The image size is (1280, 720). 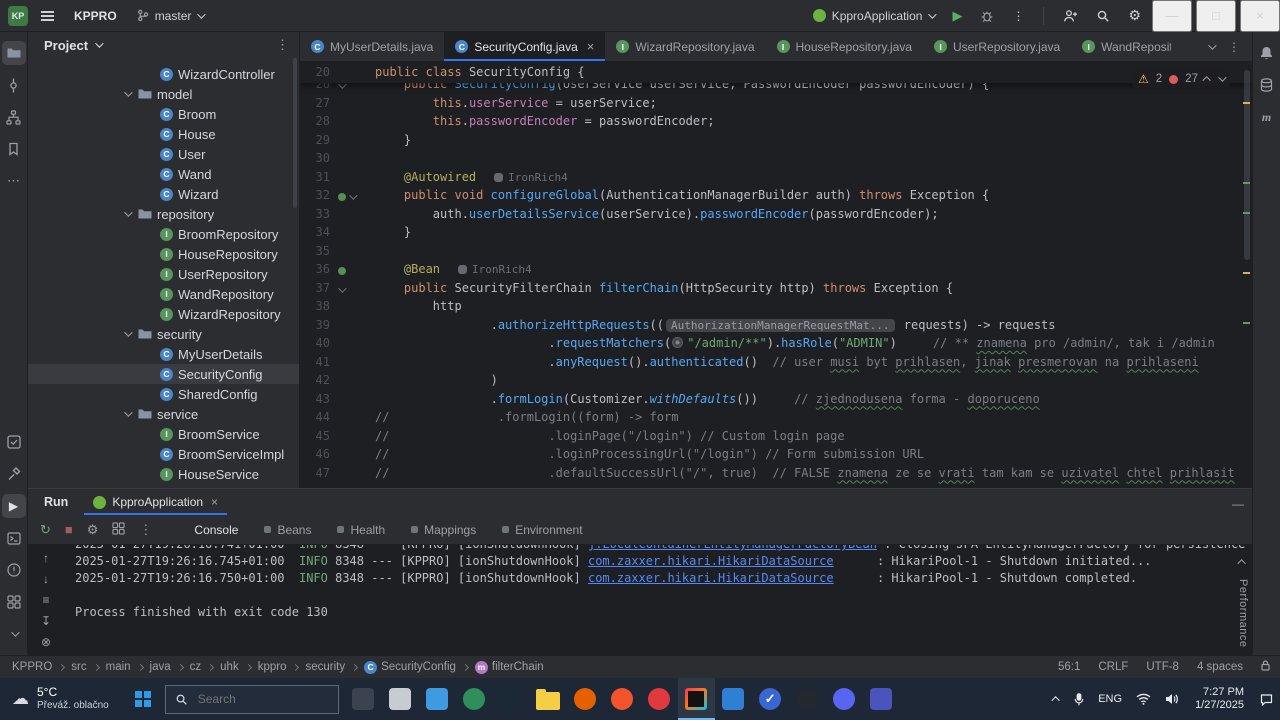 What do you see at coordinates (1222, 77) in the screenshot?
I see `next-problem-icon` at bounding box center [1222, 77].